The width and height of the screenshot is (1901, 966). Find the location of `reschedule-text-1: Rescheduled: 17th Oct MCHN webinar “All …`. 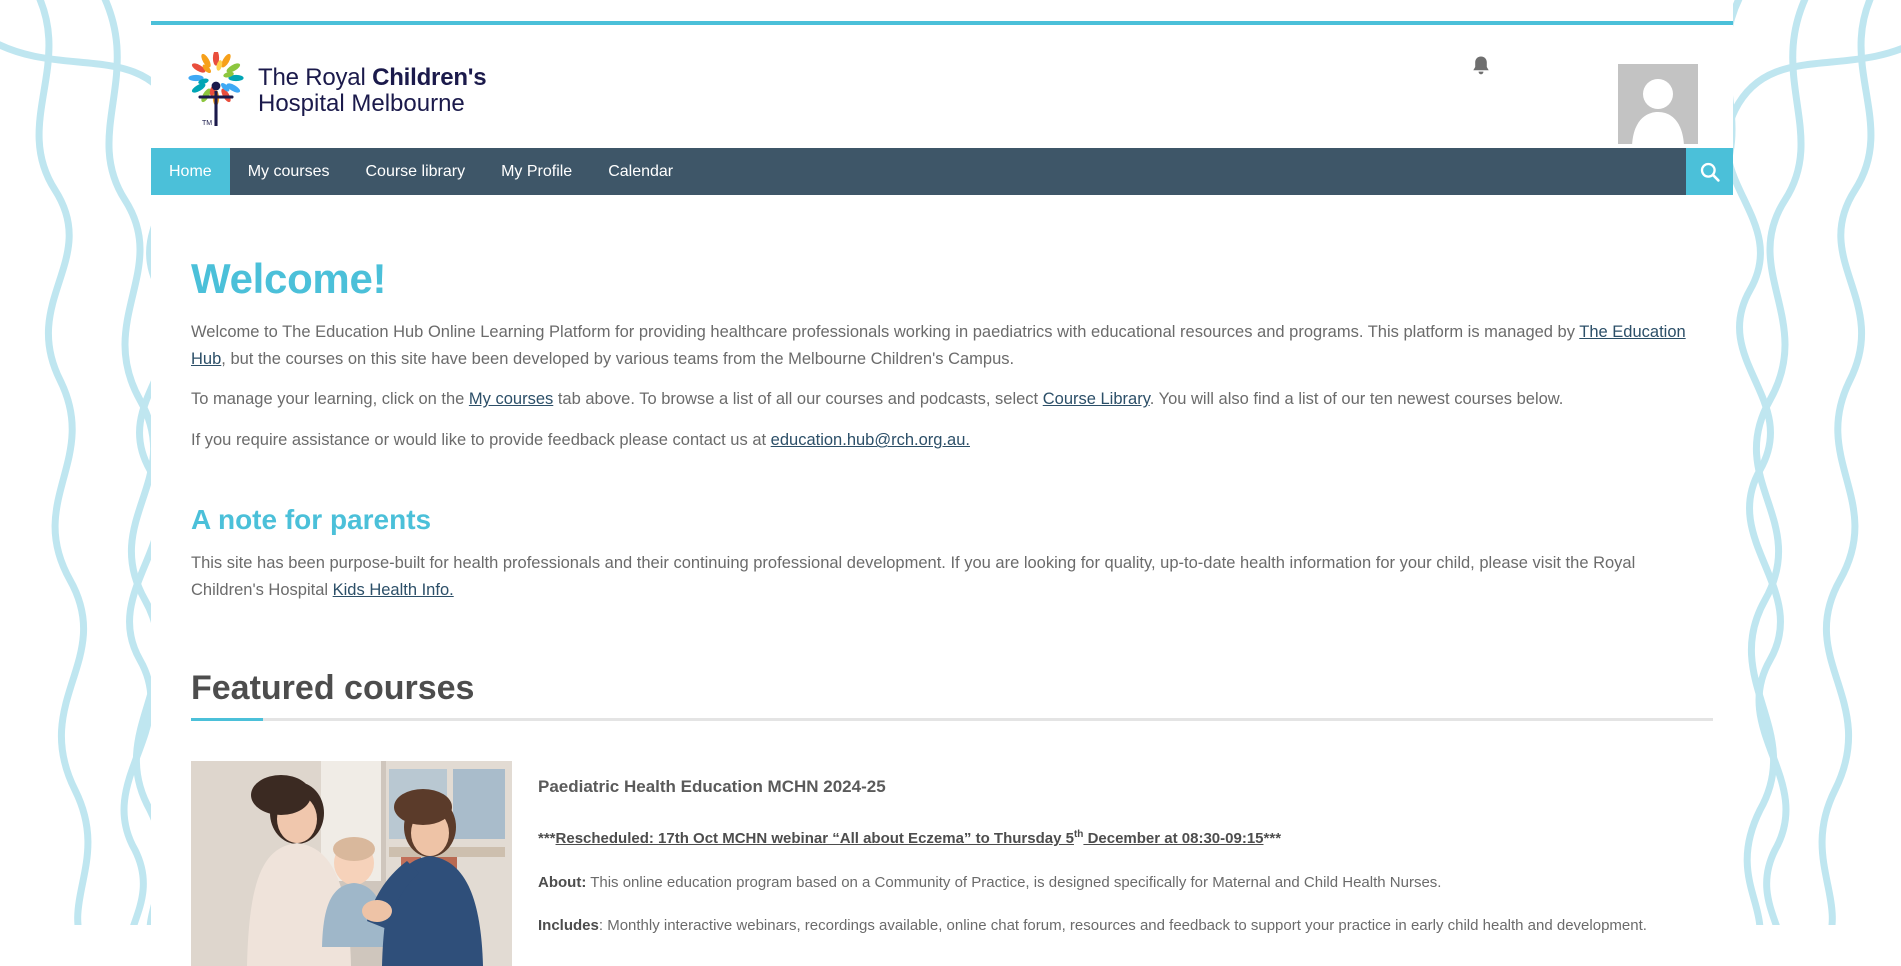

reschedule-text-1: Rescheduled: 17th Oct MCHN webinar “All … is located at coordinates (814, 839).